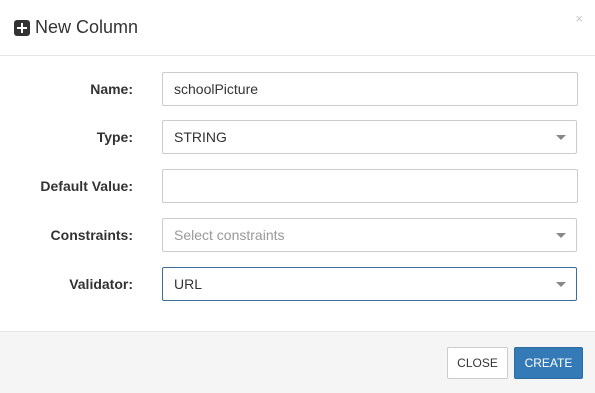 Image resolution: width=595 pixels, height=393 pixels. Describe the element at coordinates (229, 235) in the screenshot. I see `constraints-placeholder: Select constraints` at that location.